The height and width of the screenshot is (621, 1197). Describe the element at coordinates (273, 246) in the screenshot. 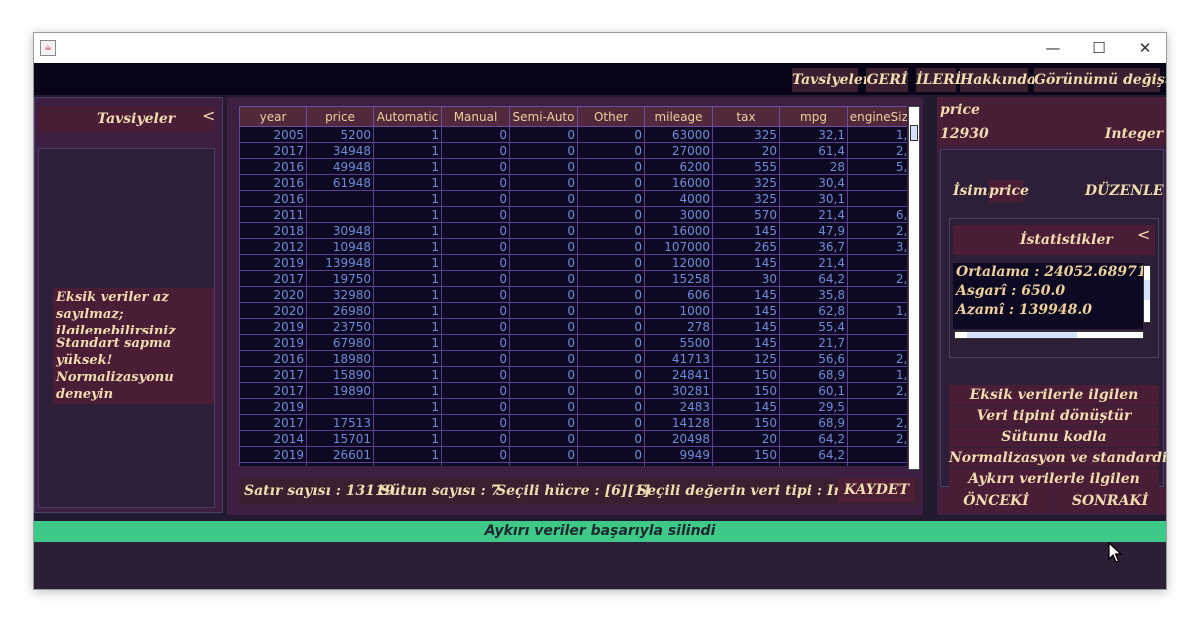

I see `table-cell: 2012` at that location.